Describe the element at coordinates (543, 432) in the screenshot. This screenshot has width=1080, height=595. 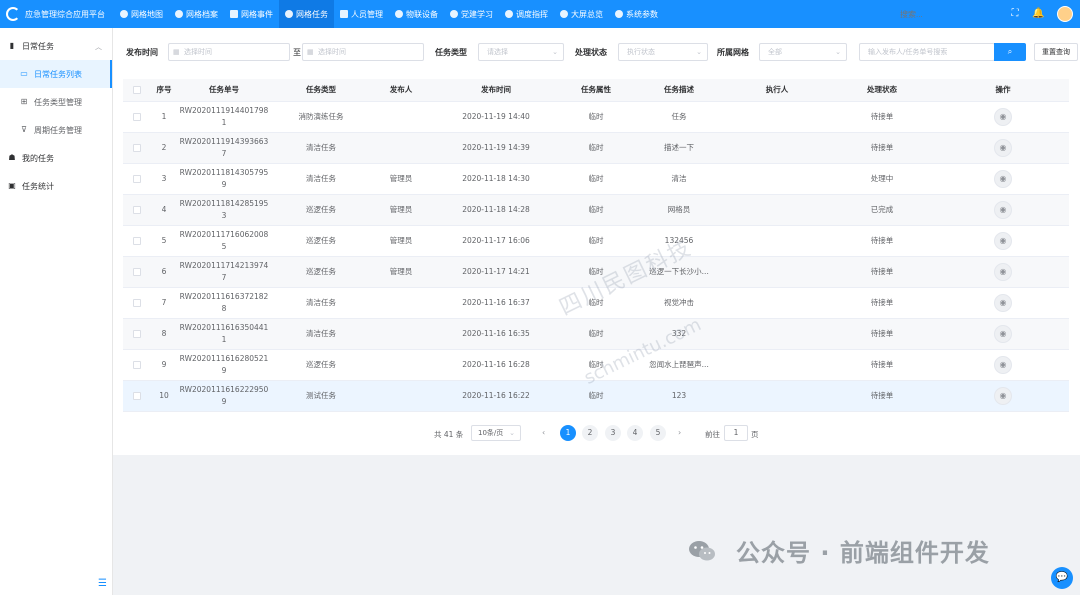
I see `prev-page-icon: ‹` at that location.